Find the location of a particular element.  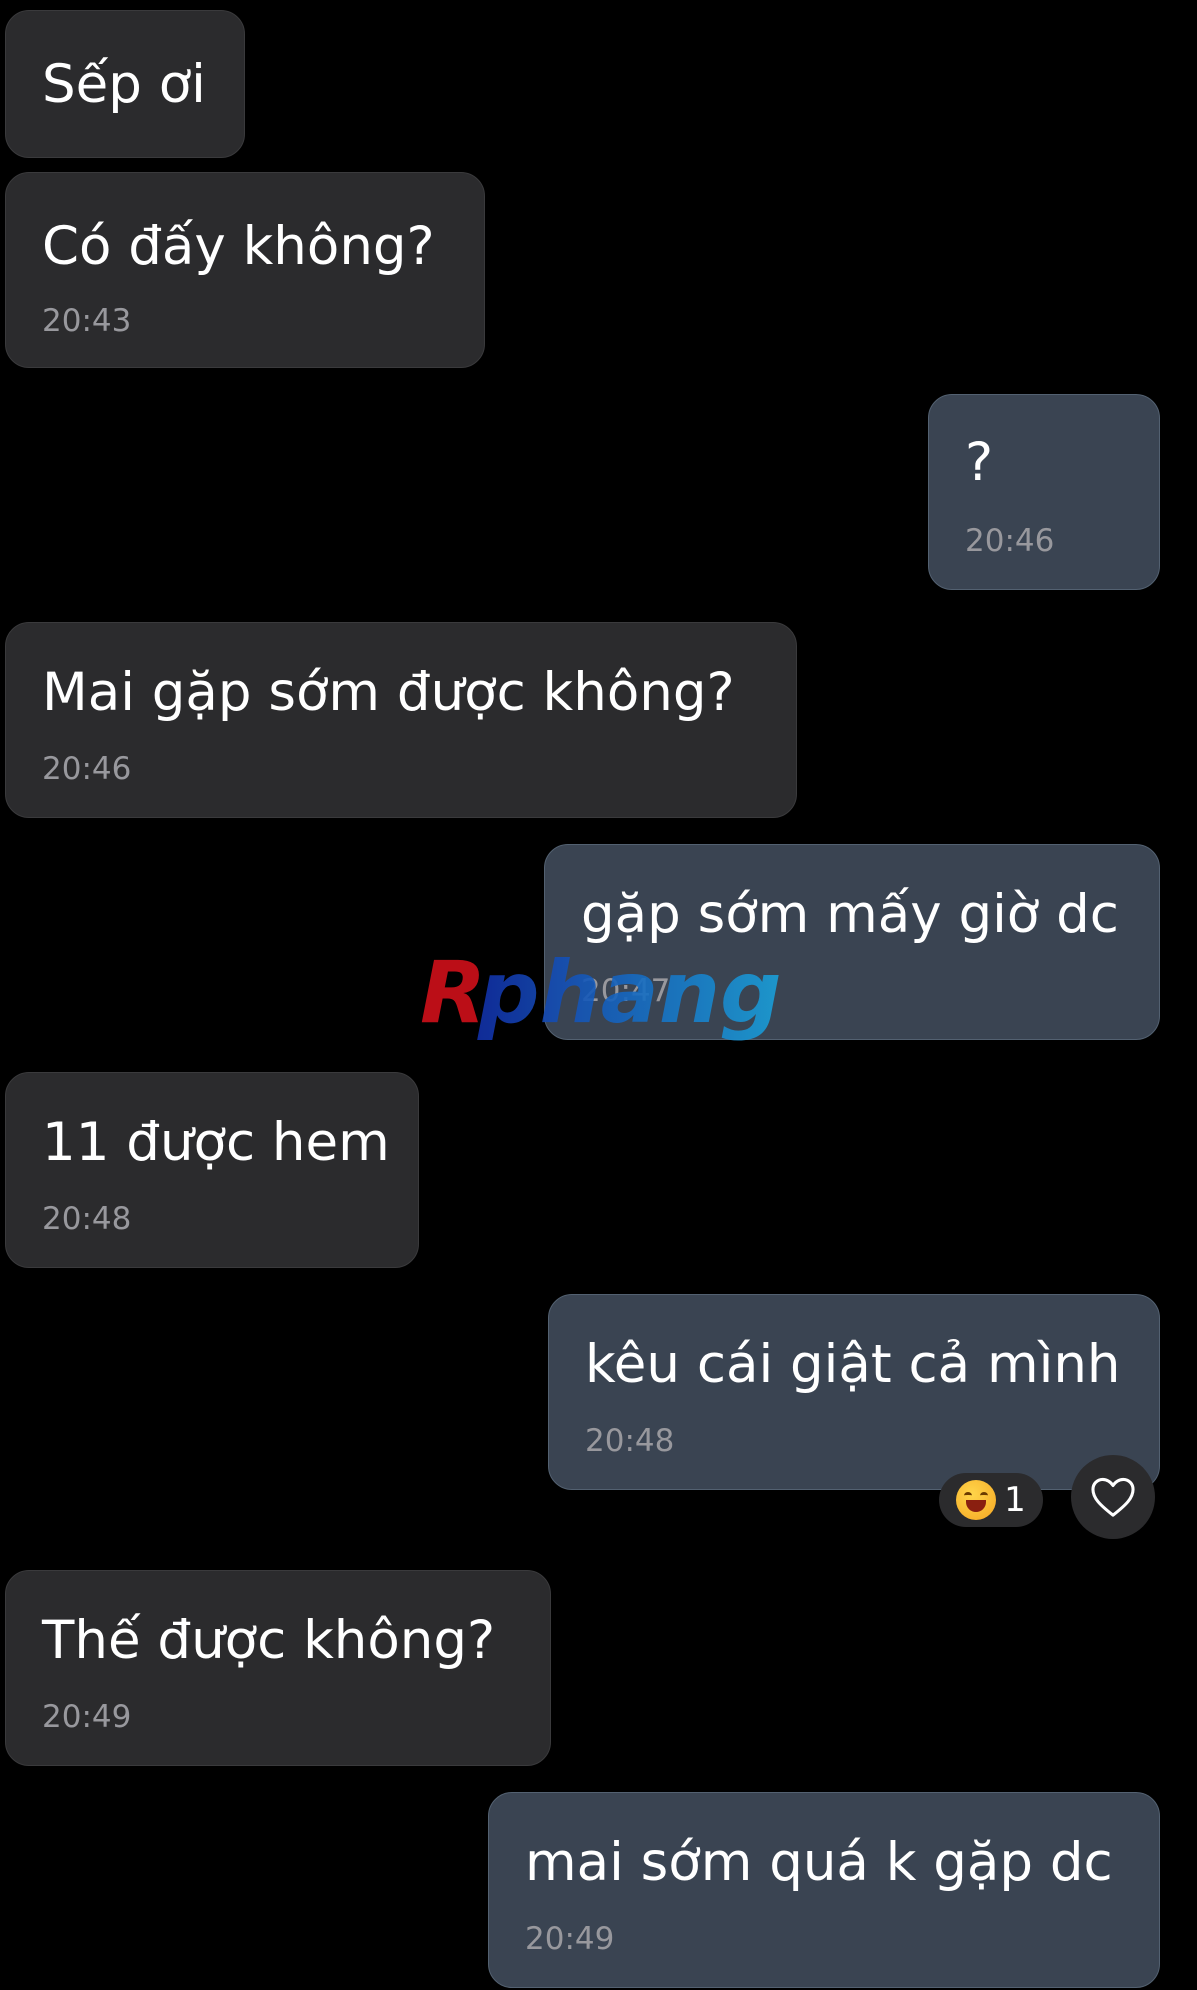

message-text: Thế được không? is located at coordinates (269, 1640).